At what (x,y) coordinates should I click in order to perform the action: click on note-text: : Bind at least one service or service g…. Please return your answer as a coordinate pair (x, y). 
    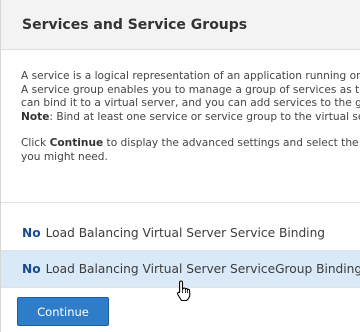
    Looking at the image, I should click on (204, 116).